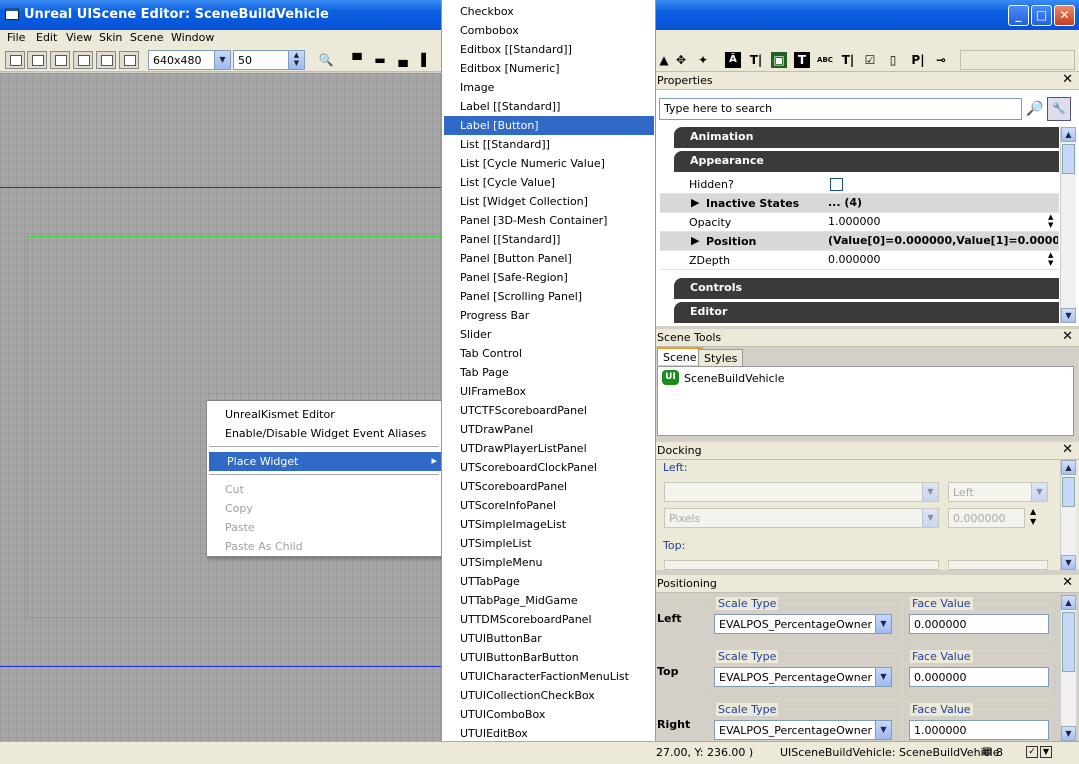 The height and width of the screenshot is (764, 1079). I want to click on menu-item-place-widget: Place Widget ▸, so click(325, 461).